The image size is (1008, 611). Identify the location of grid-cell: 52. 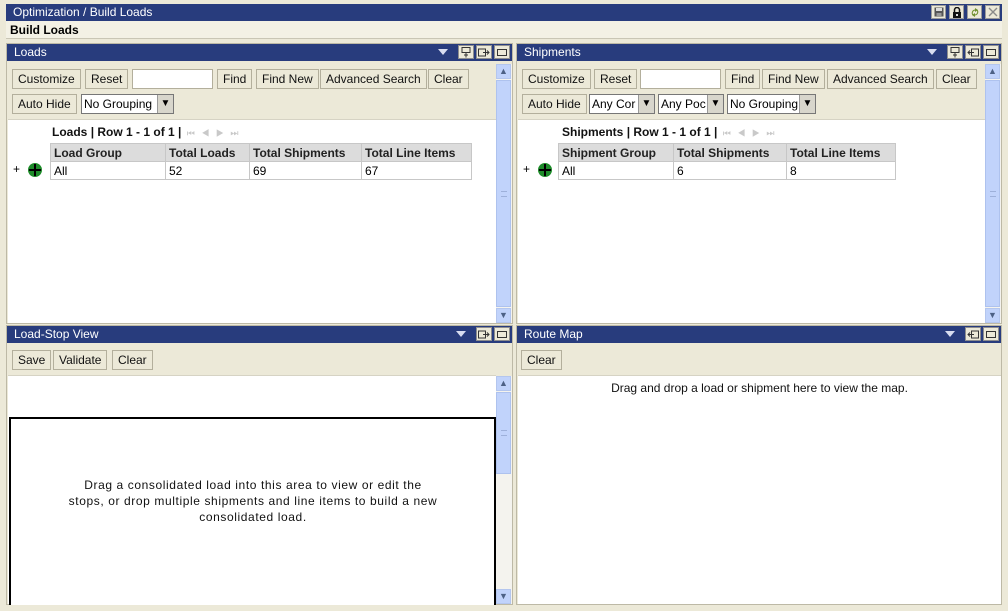
(207, 170).